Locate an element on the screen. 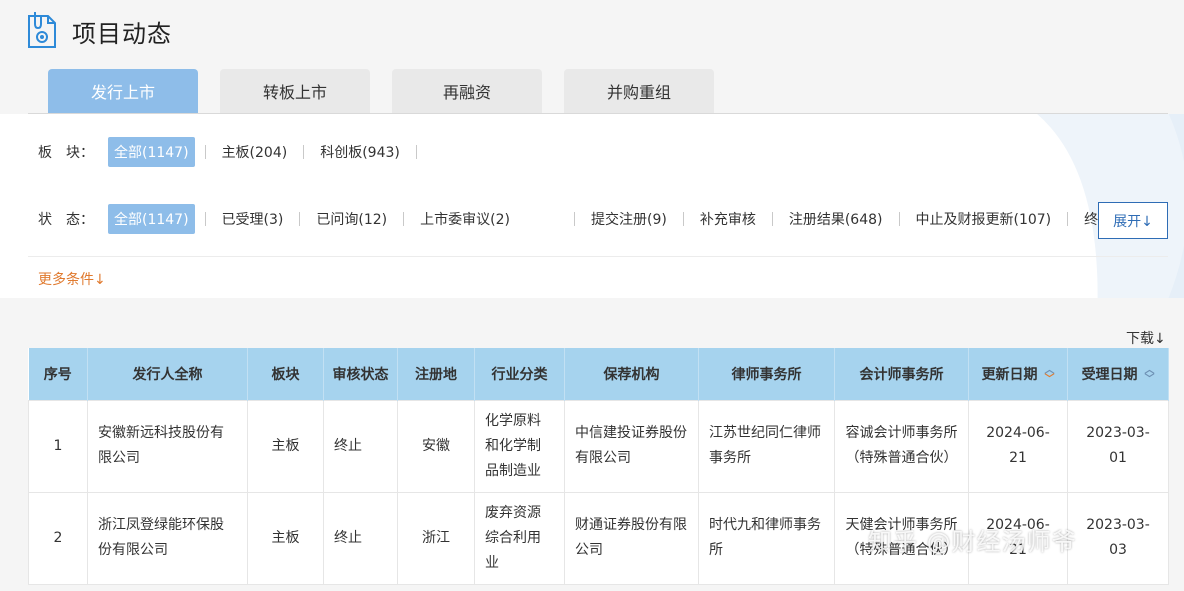 The image size is (1184, 591). tab-bar: 发行上市 转板上市 再融资 并购重组 is located at coordinates (392, 91).